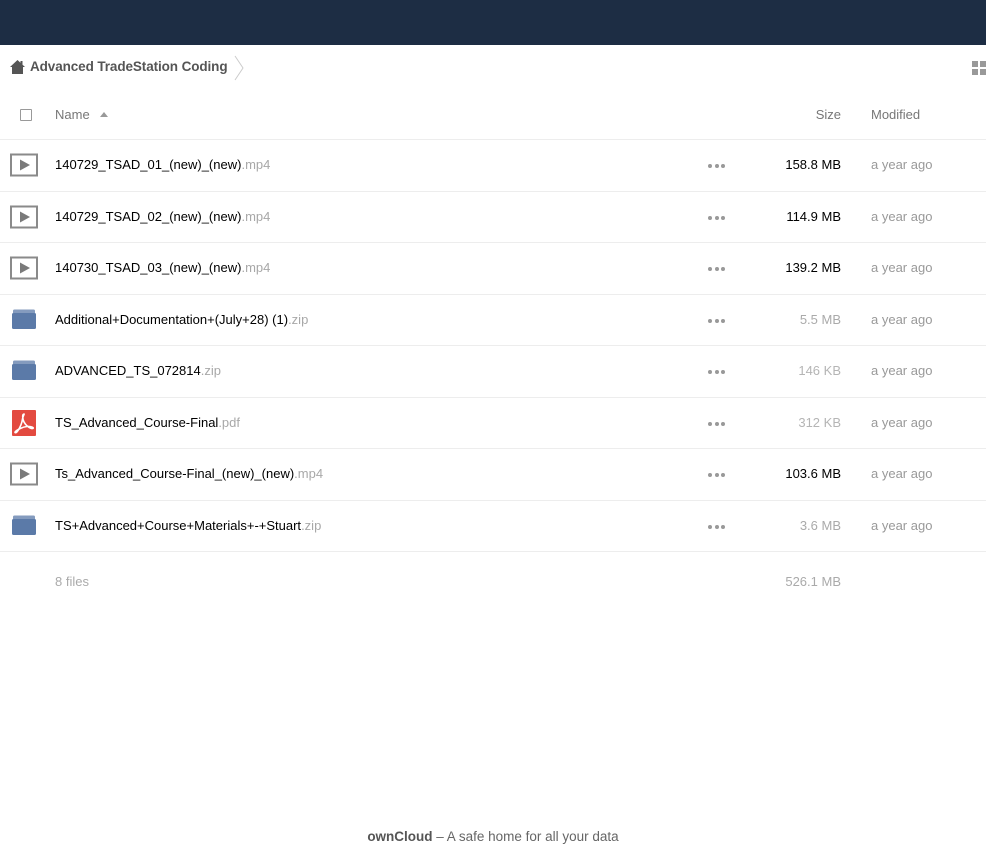  What do you see at coordinates (978, 68) in the screenshot?
I see `grid-view-icon` at bounding box center [978, 68].